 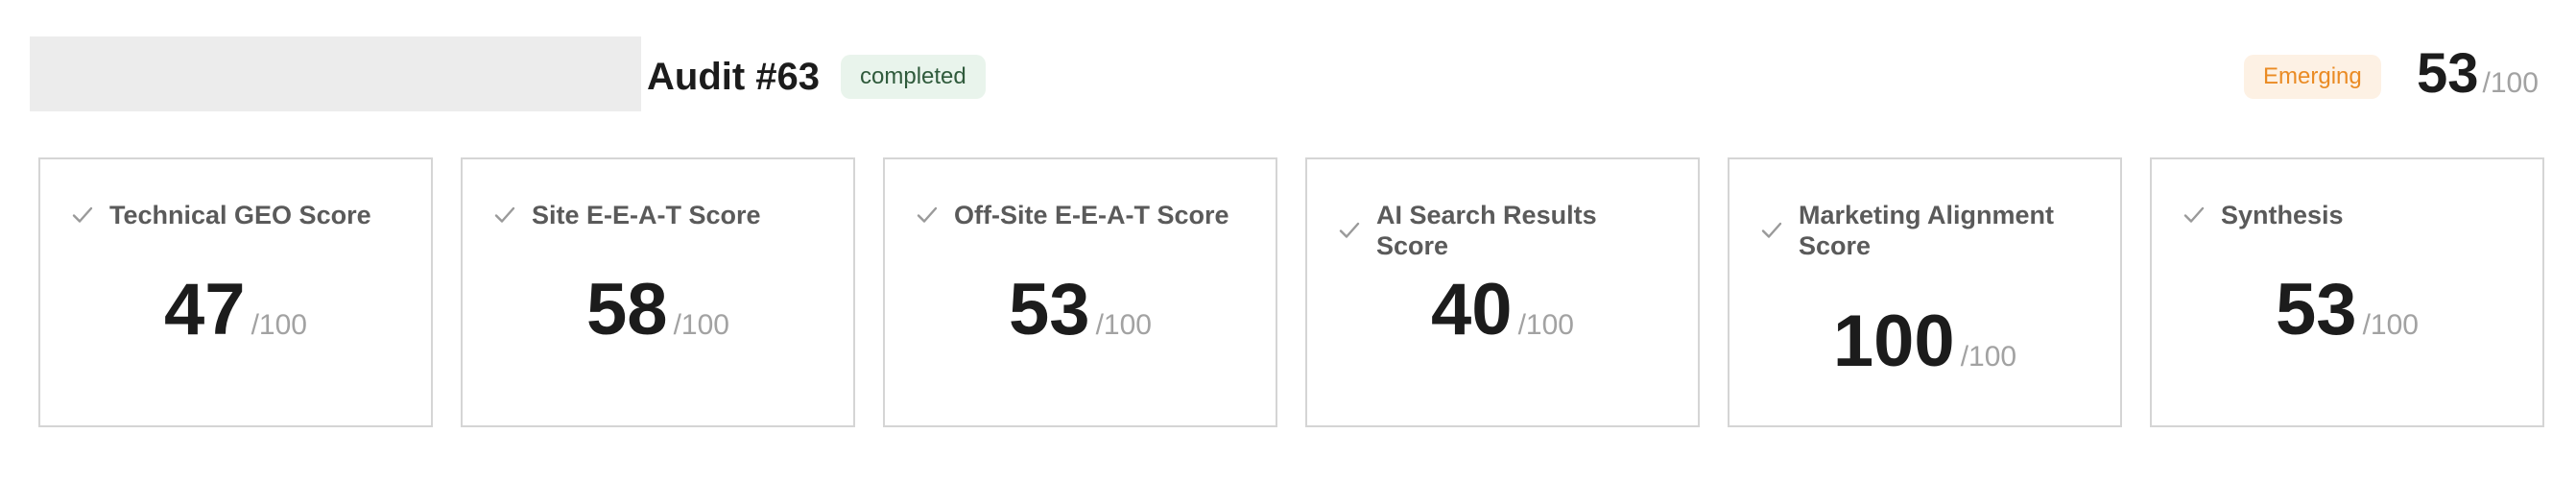 I want to click on score-card-site-eeat: Site E-E-A-T Score 58/100, so click(x=658, y=292).